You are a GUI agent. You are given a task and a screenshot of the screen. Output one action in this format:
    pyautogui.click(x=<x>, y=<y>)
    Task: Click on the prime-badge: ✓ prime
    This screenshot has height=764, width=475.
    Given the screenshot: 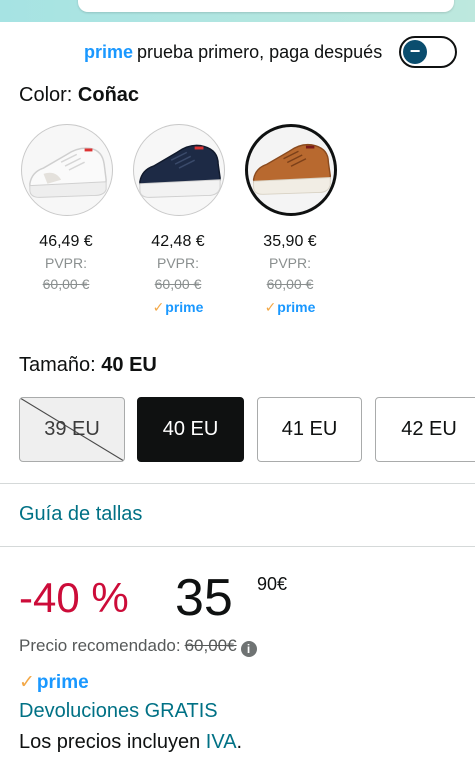 What is the action you would take?
    pyautogui.click(x=54, y=682)
    